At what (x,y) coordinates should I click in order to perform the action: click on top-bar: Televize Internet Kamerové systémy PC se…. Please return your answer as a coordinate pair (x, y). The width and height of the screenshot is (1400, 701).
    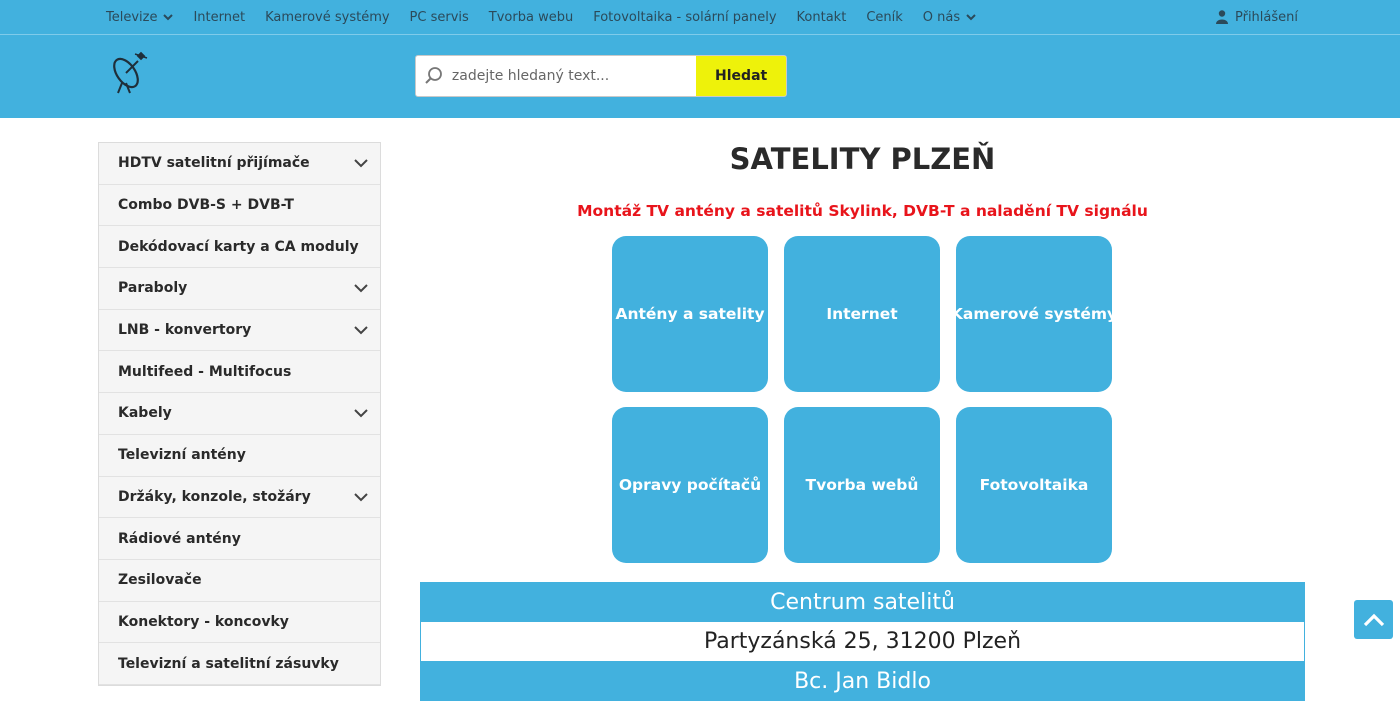
    Looking at the image, I should click on (700, 17).